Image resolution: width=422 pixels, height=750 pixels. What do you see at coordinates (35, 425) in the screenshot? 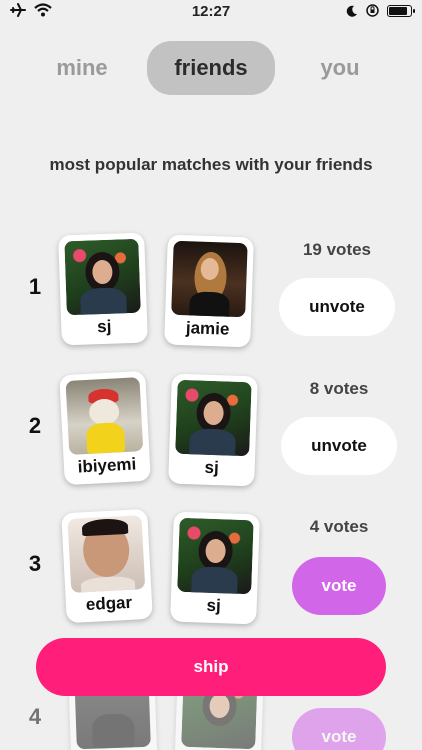
I see `rank-number: 2` at bounding box center [35, 425].